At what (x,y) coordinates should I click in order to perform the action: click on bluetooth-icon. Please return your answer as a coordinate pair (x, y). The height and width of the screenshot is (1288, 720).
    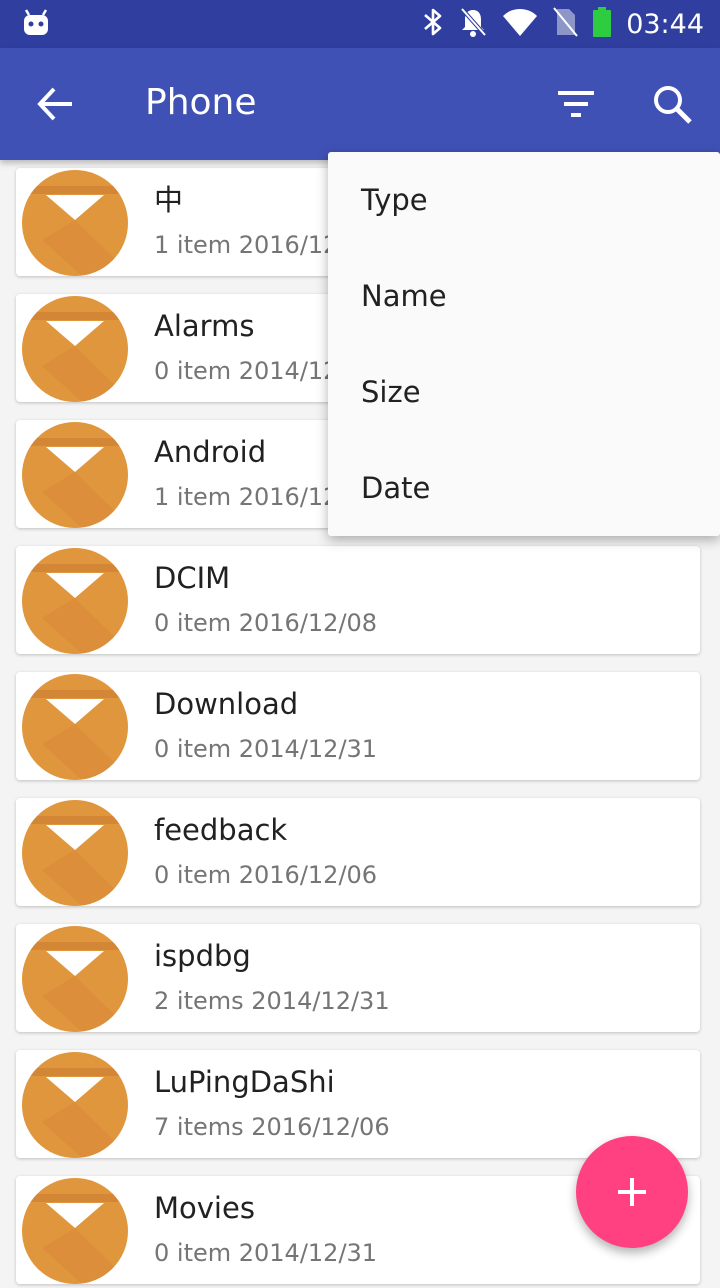
    Looking at the image, I should click on (433, 24).